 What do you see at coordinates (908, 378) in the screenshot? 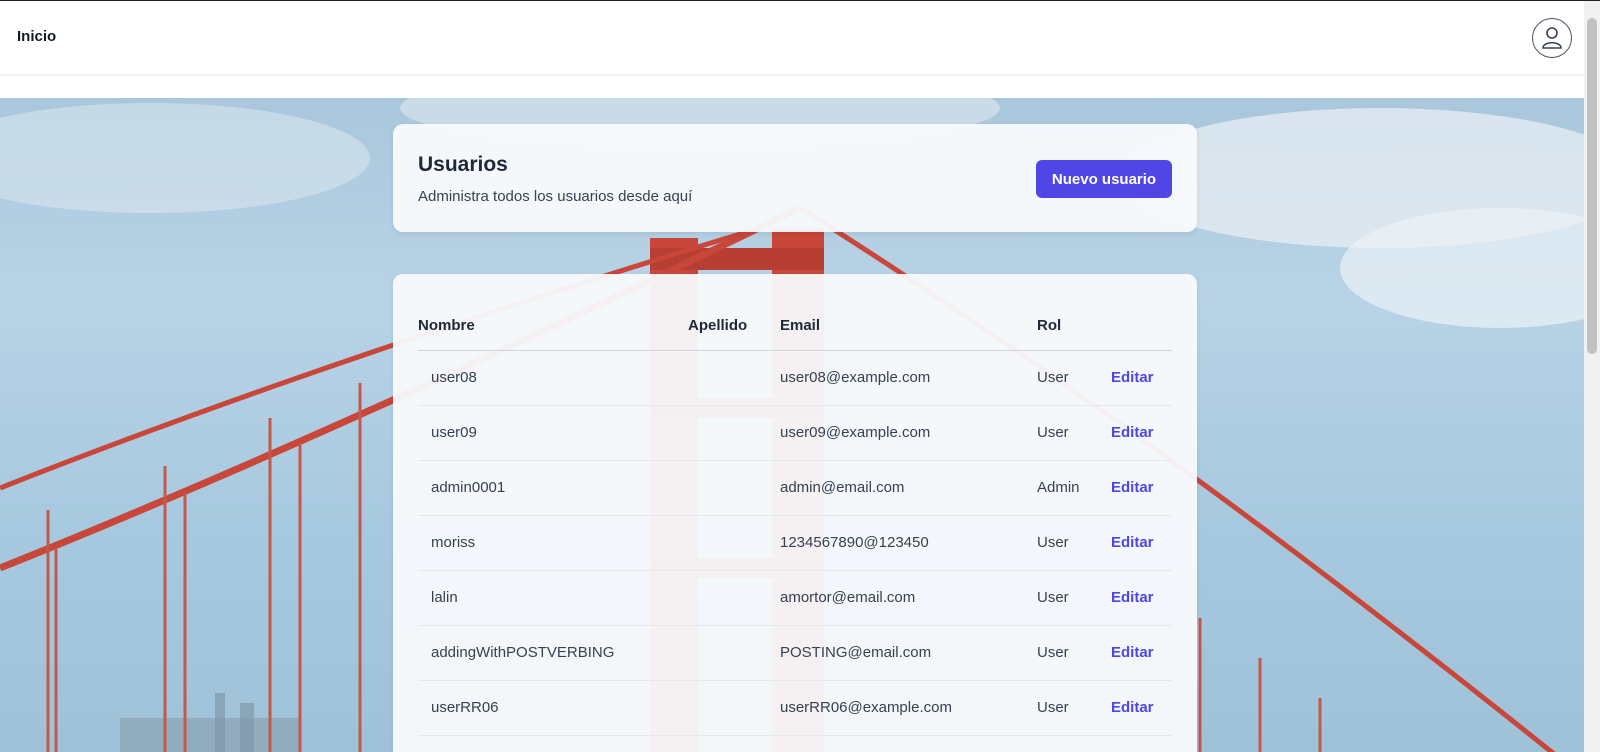
I see `cell-email: user08@example.com` at bounding box center [908, 378].